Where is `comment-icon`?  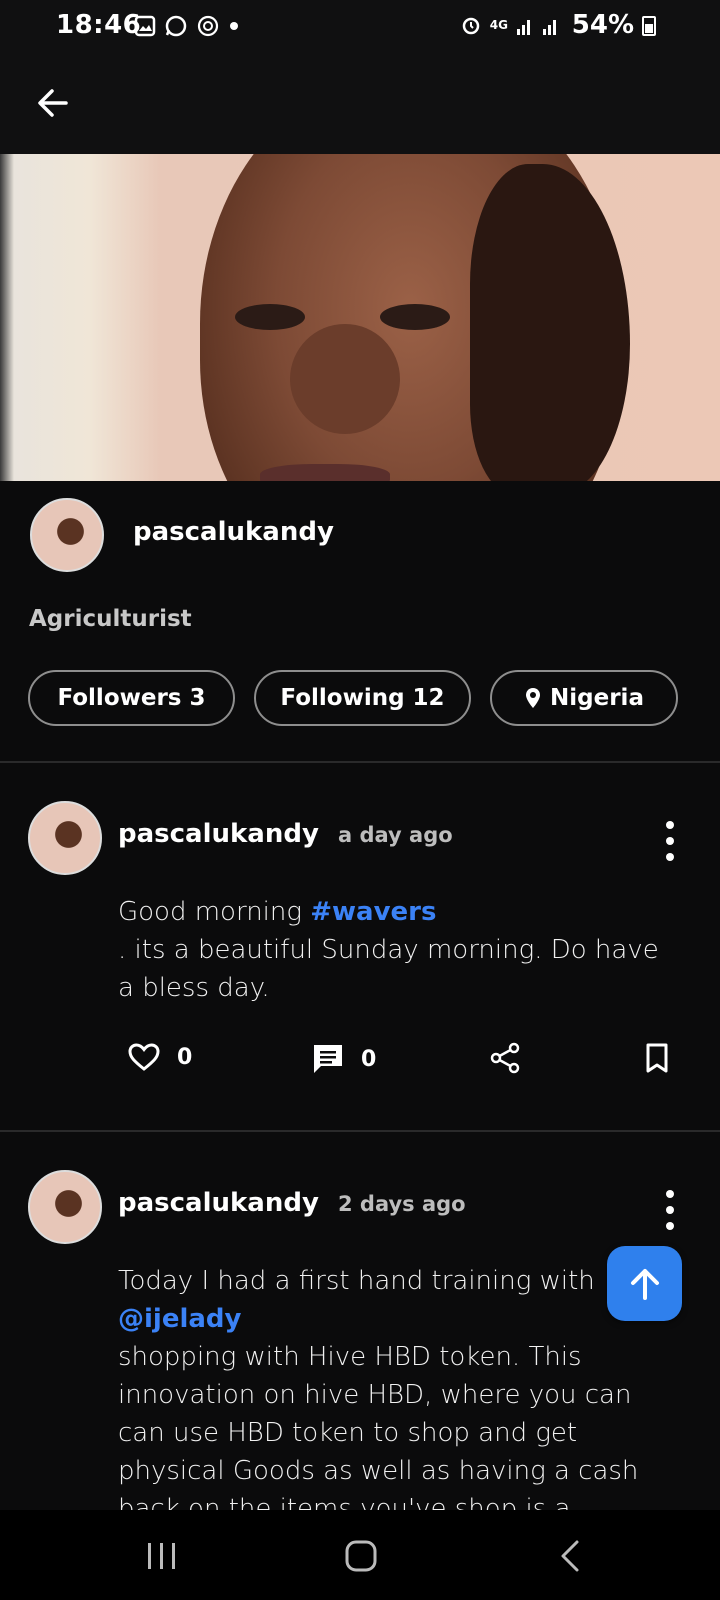
comment-icon is located at coordinates (328, 1059).